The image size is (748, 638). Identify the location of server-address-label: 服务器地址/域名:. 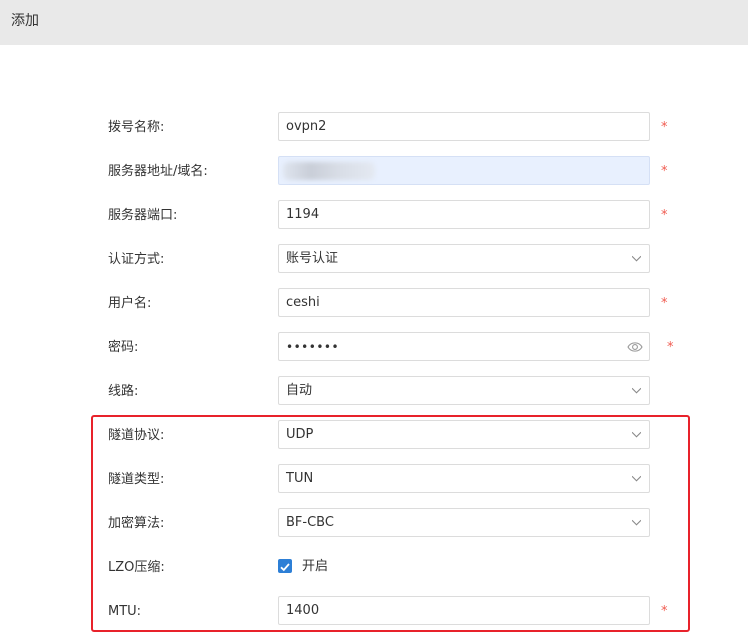
(158, 171).